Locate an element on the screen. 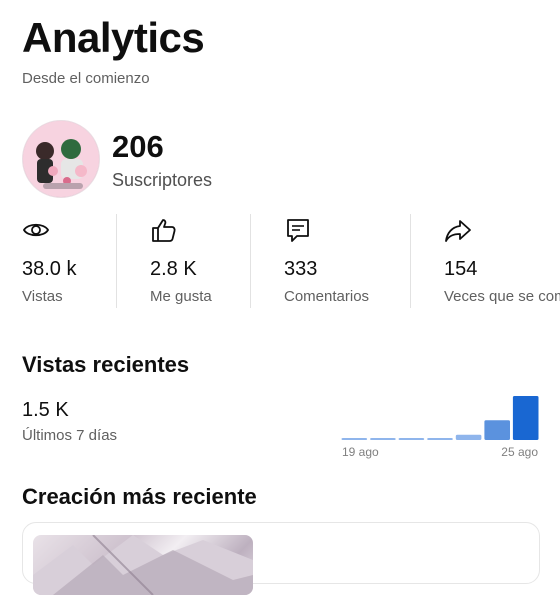 Image resolution: width=560 pixels, height=595 pixels. chart-bar-20-ago is located at coordinates (383, 439).